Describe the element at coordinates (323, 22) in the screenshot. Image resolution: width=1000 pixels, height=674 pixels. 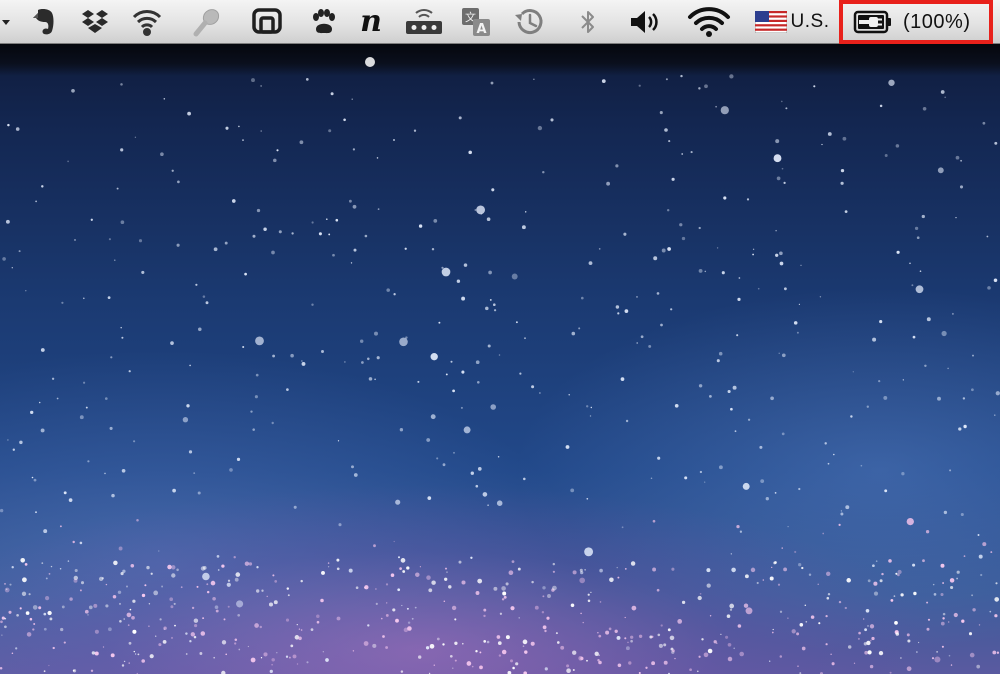
I see `paw-icon` at that location.